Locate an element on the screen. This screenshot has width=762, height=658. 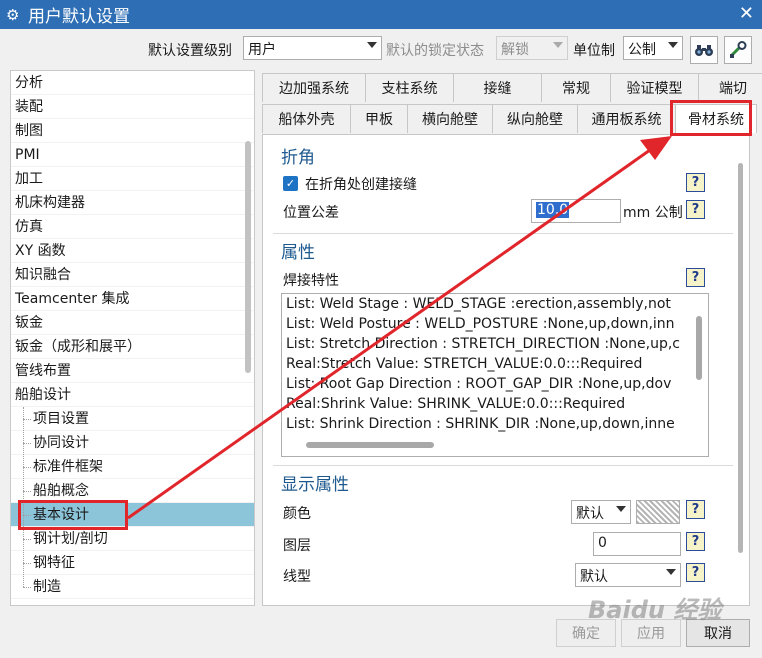
tab-row2-2: 横向舱壁 is located at coordinates (450, 118).